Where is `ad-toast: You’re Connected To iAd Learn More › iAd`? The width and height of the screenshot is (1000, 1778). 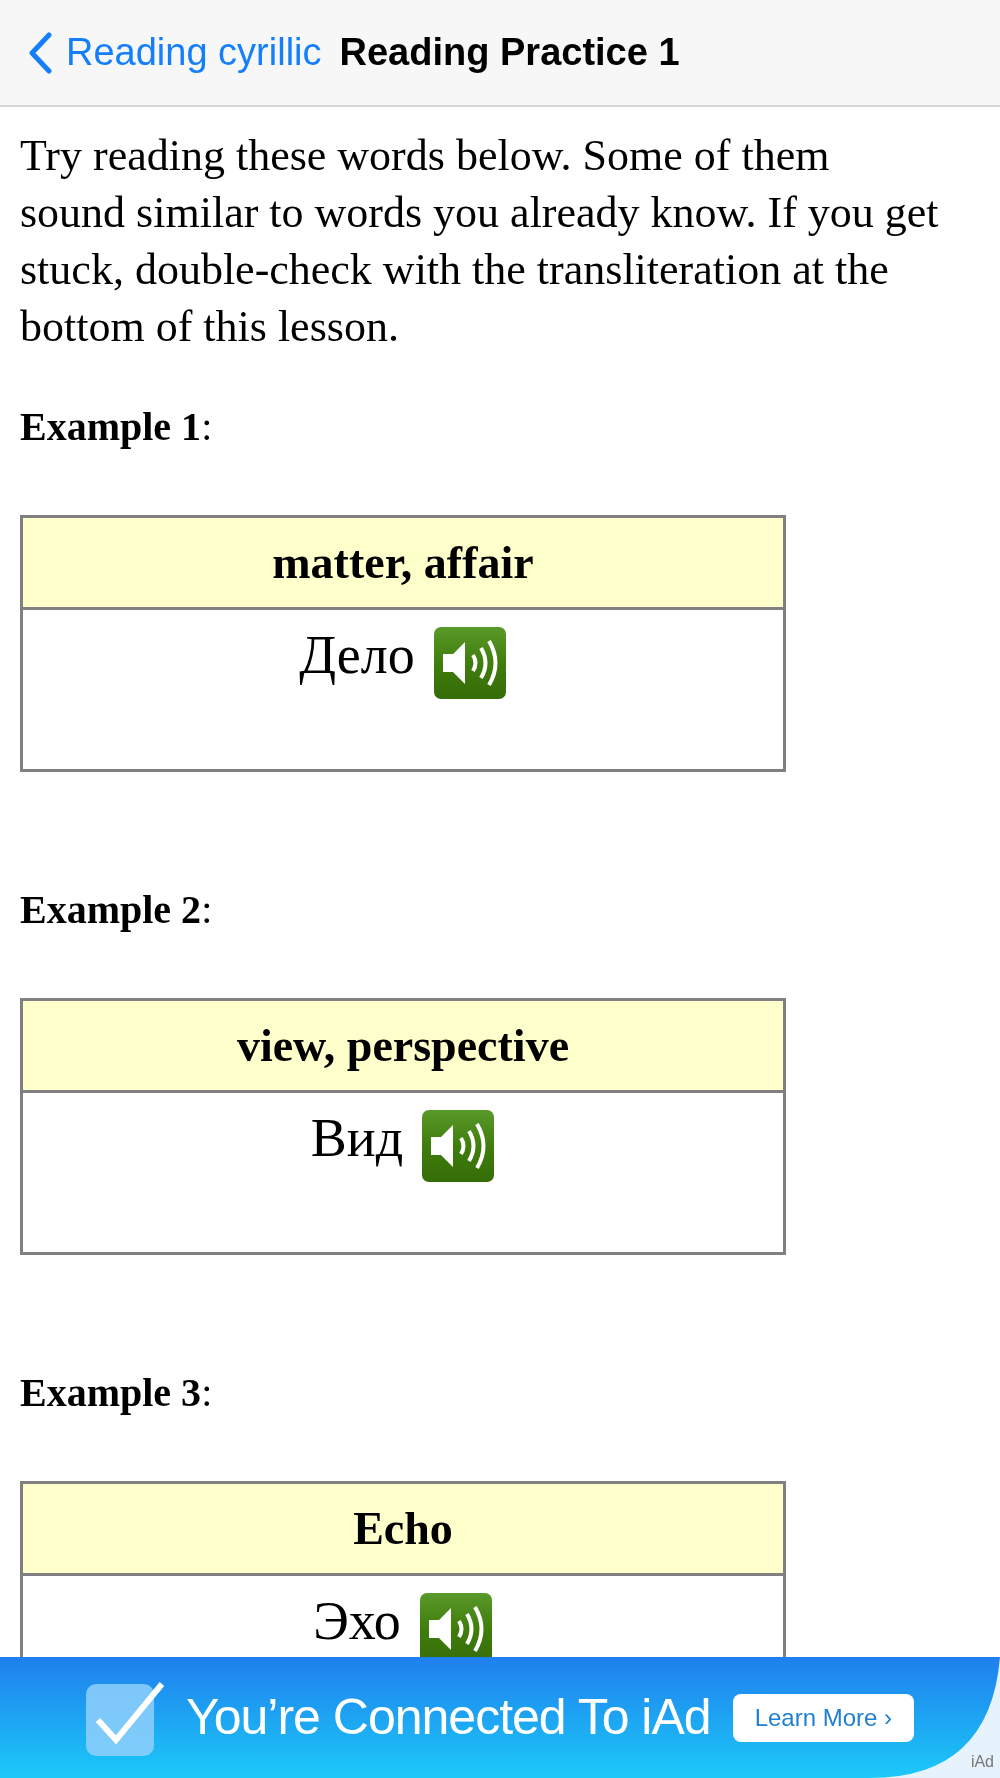
ad-toast: You’re Connected To iAd Learn More › iAd is located at coordinates (500, 1717).